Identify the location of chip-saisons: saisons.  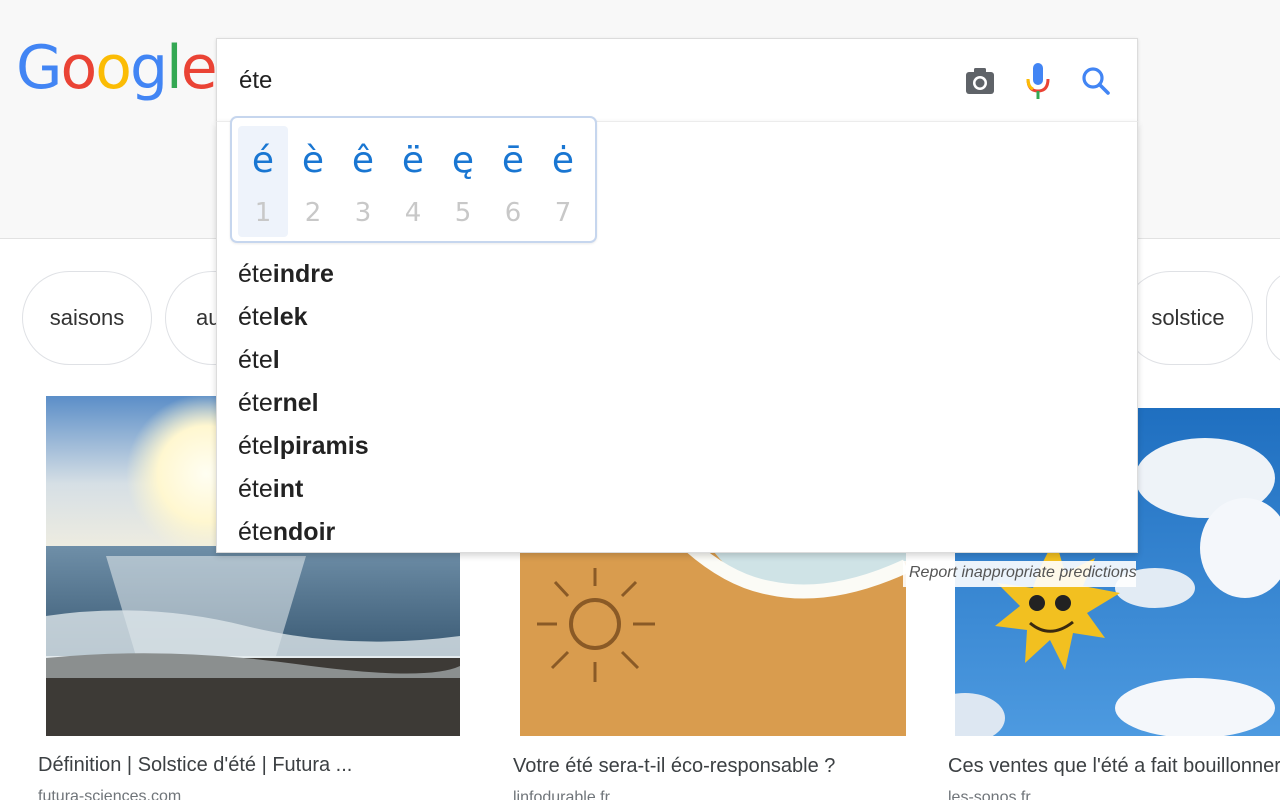
(87, 318).